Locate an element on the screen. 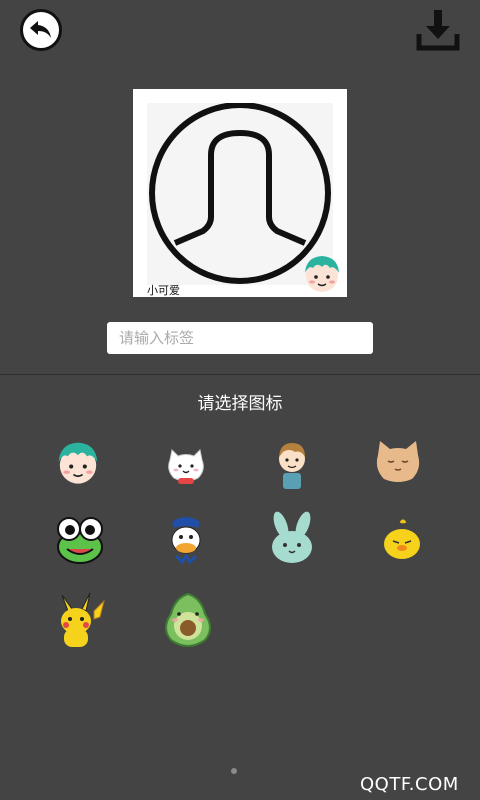  pikachu-icon is located at coordinates (83, 619).